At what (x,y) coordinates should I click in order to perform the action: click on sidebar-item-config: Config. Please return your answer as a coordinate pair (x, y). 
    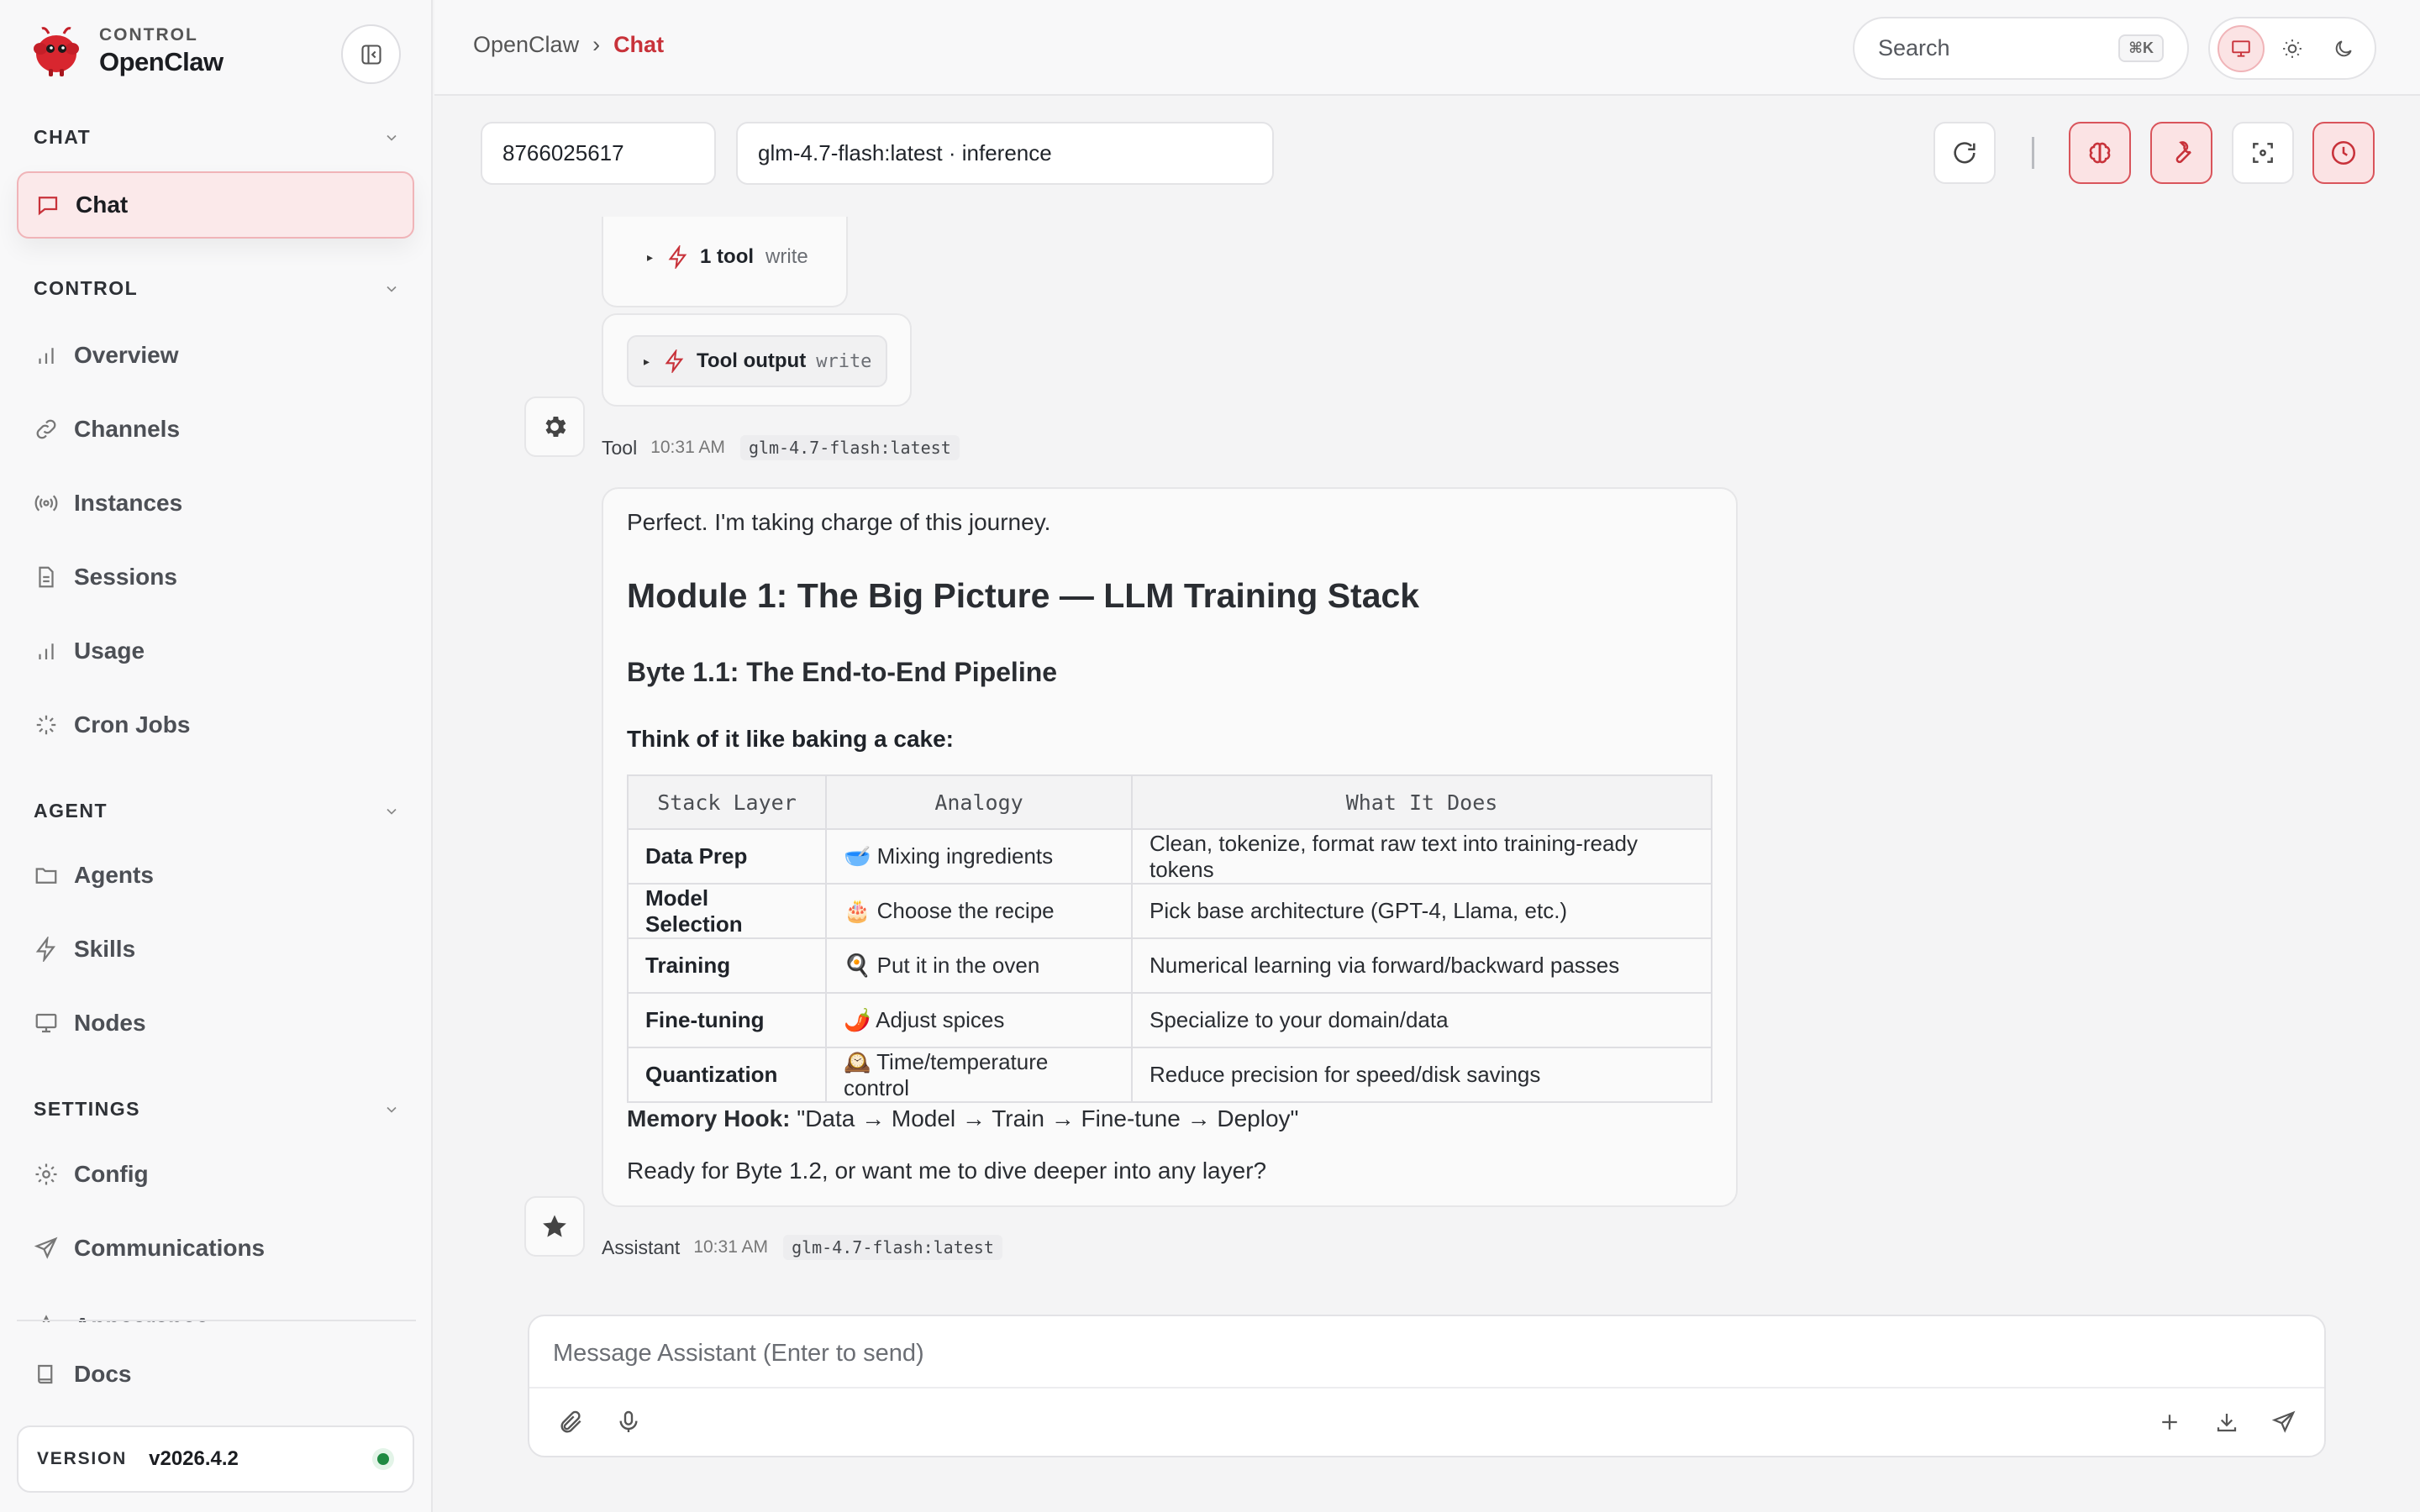
    Looking at the image, I should click on (214, 1174).